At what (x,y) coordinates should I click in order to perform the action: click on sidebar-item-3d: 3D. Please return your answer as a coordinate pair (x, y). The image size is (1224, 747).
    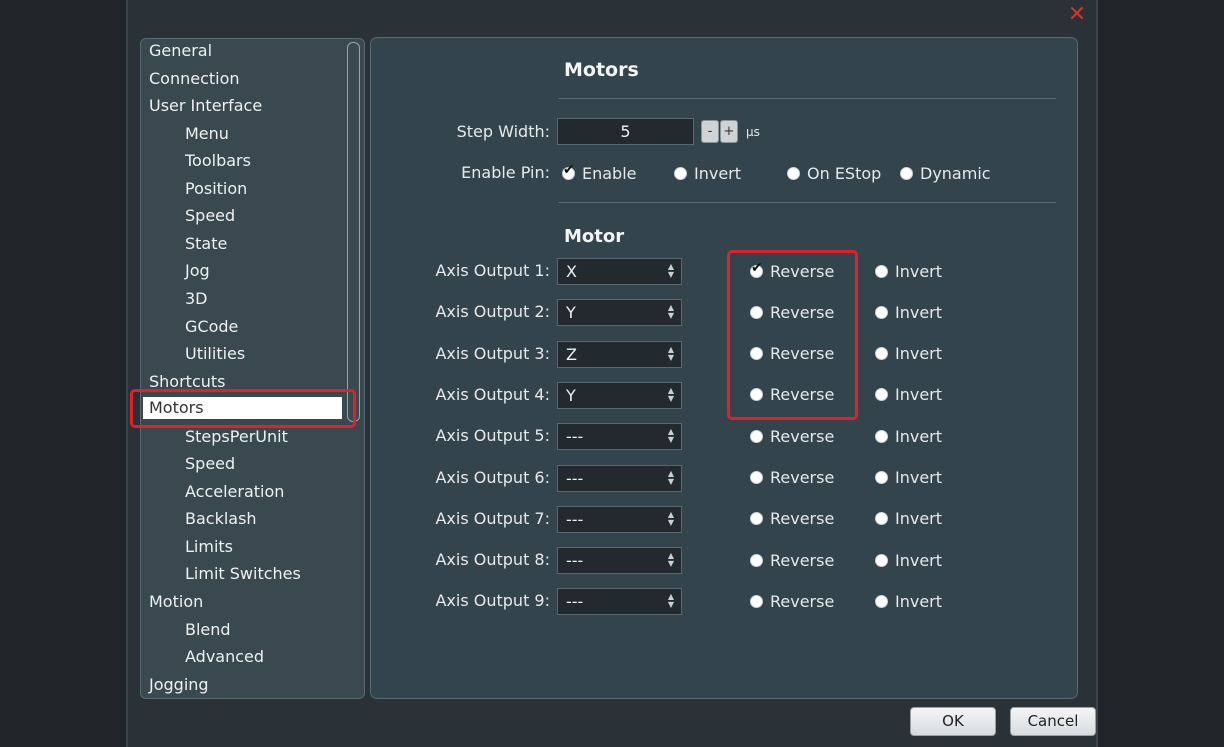
    Looking at the image, I should click on (196, 299).